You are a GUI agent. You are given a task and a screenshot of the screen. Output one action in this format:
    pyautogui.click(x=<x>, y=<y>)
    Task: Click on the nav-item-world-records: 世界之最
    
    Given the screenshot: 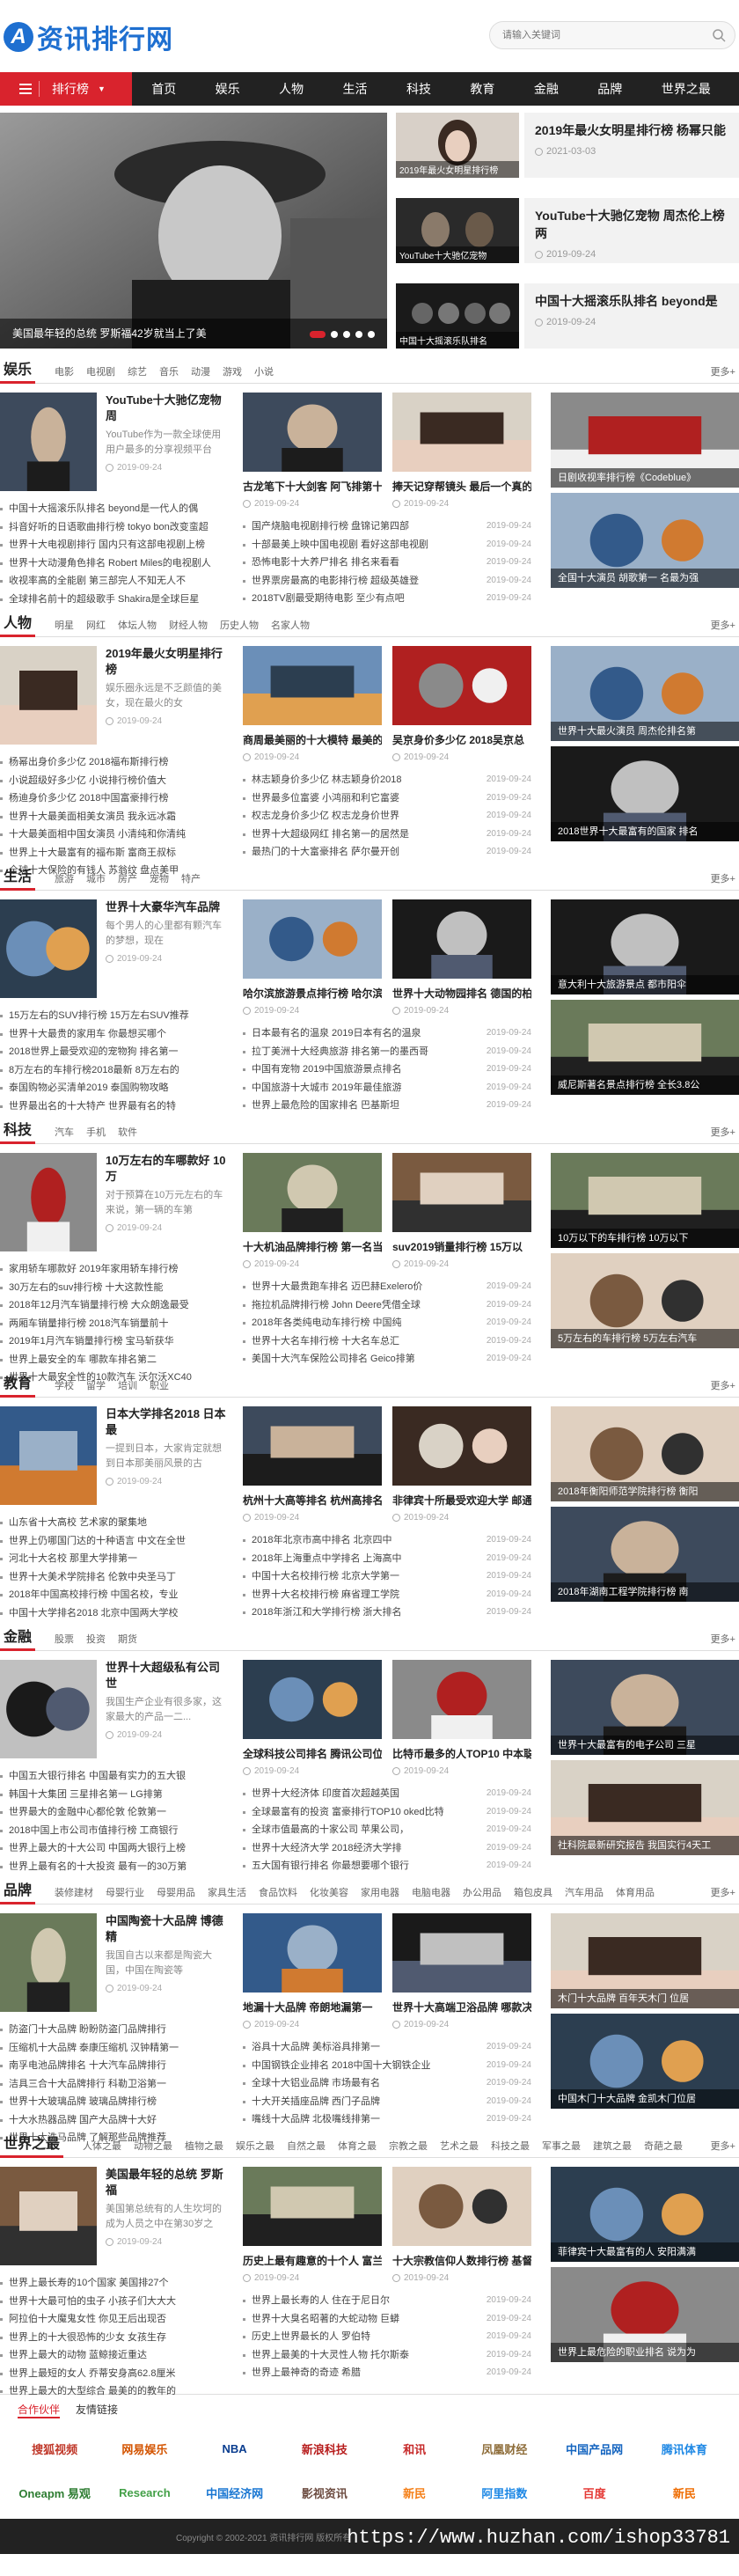 What is the action you would take?
    pyautogui.click(x=686, y=89)
    